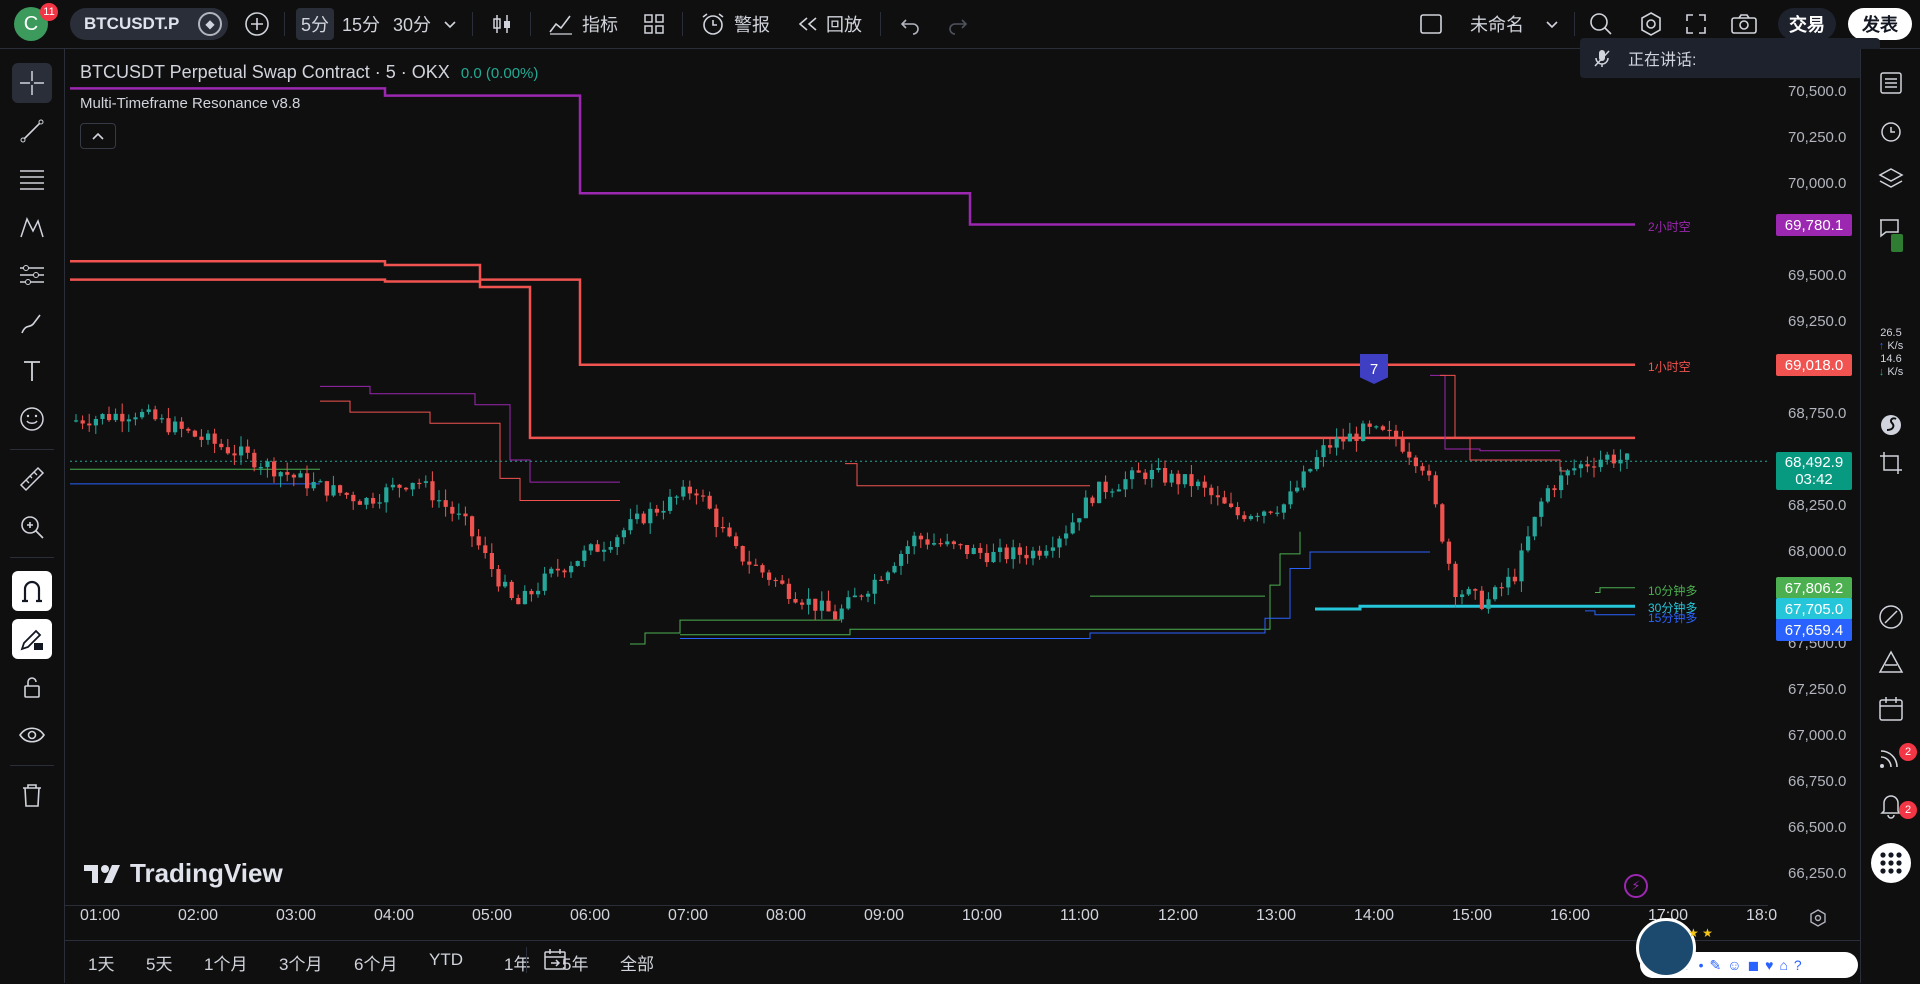 The height and width of the screenshot is (984, 1920). Describe the element at coordinates (1818, 920) in the screenshot. I see `axis-settings-button` at that location.